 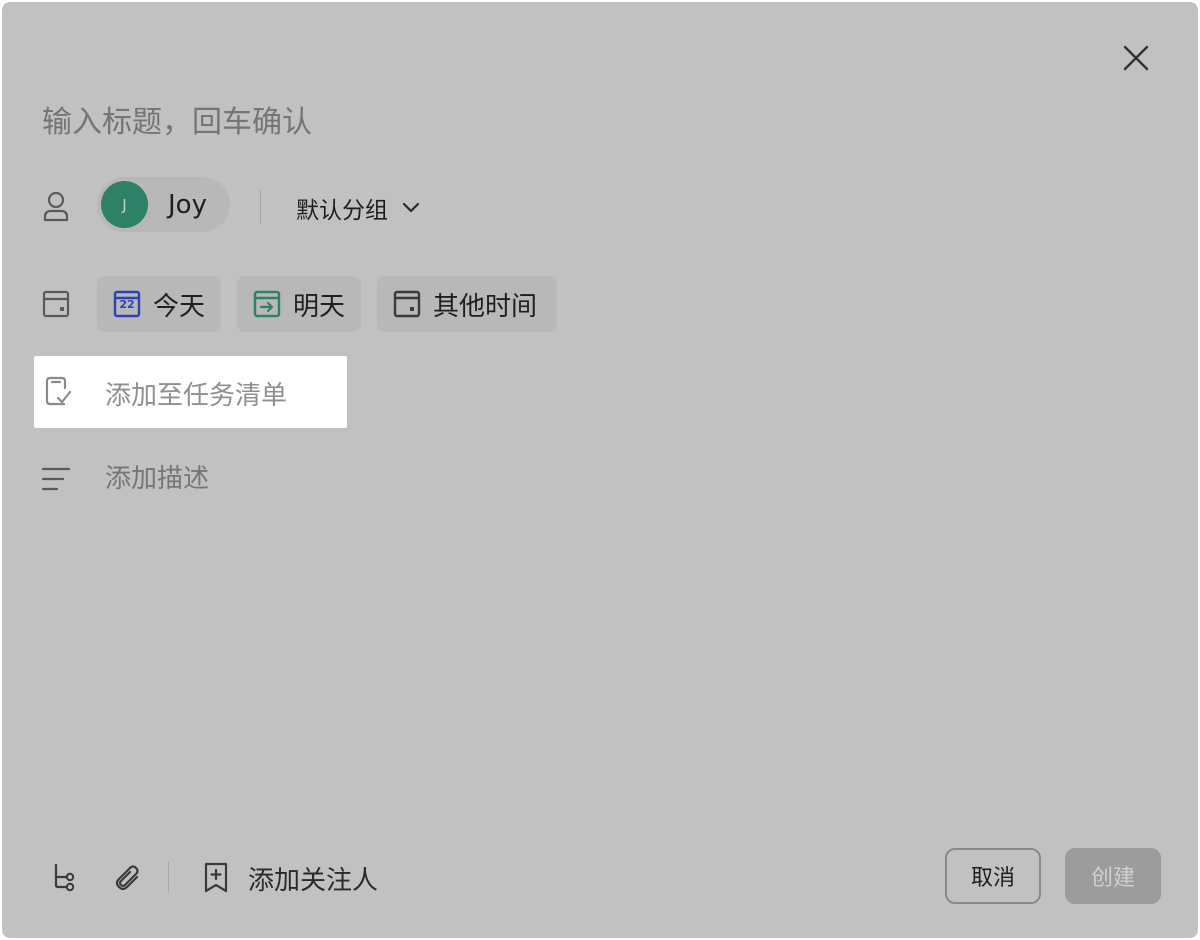 What do you see at coordinates (157, 476) in the screenshot?
I see `add-description: 添加描述` at bounding box center [157, 476].